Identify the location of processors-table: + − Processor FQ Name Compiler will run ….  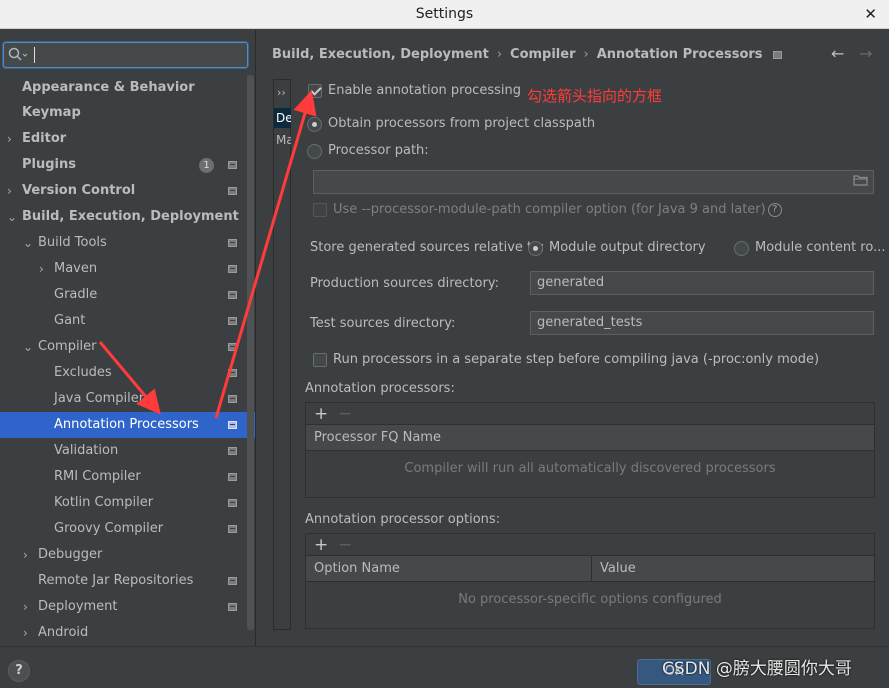
(590, 450).